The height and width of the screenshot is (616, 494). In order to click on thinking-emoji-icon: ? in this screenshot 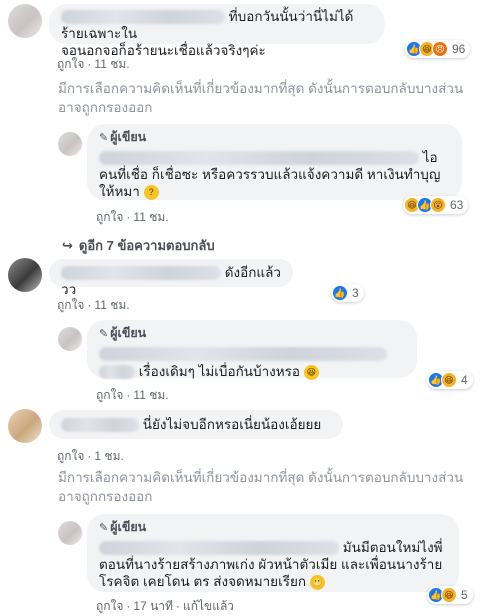, I will do `click(151, 192)`.